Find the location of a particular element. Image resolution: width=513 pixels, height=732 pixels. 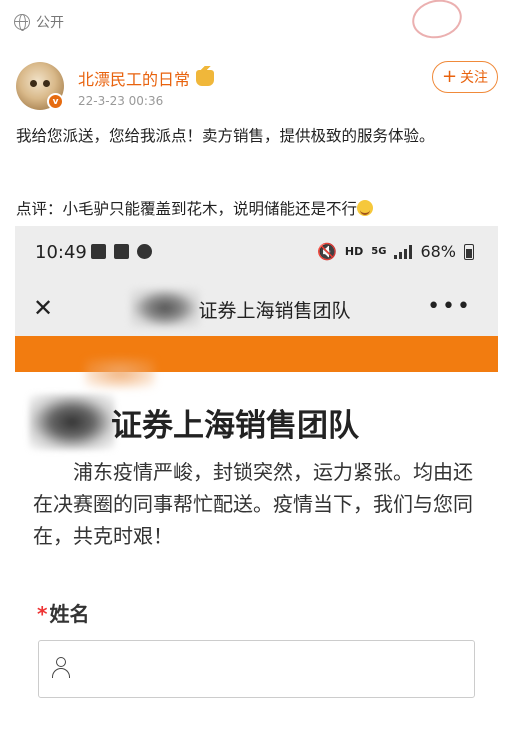

page-heading-text: 证券上海销售团队 is located at coordinates (235, 426).